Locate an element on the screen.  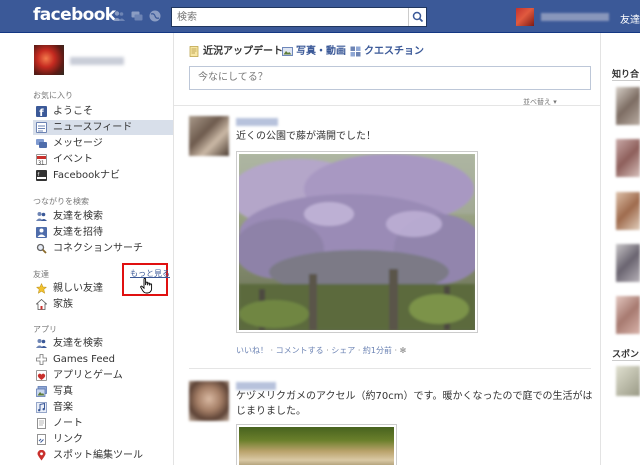
status-pencil-icon is located at coordinates (194, 51).